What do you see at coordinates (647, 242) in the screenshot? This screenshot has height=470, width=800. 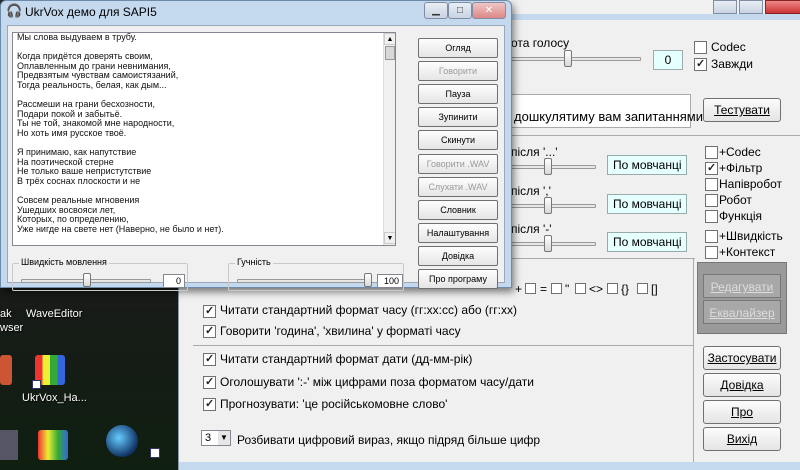 I see `pause-value: По мовчанці` at bounding box center [647, 242].